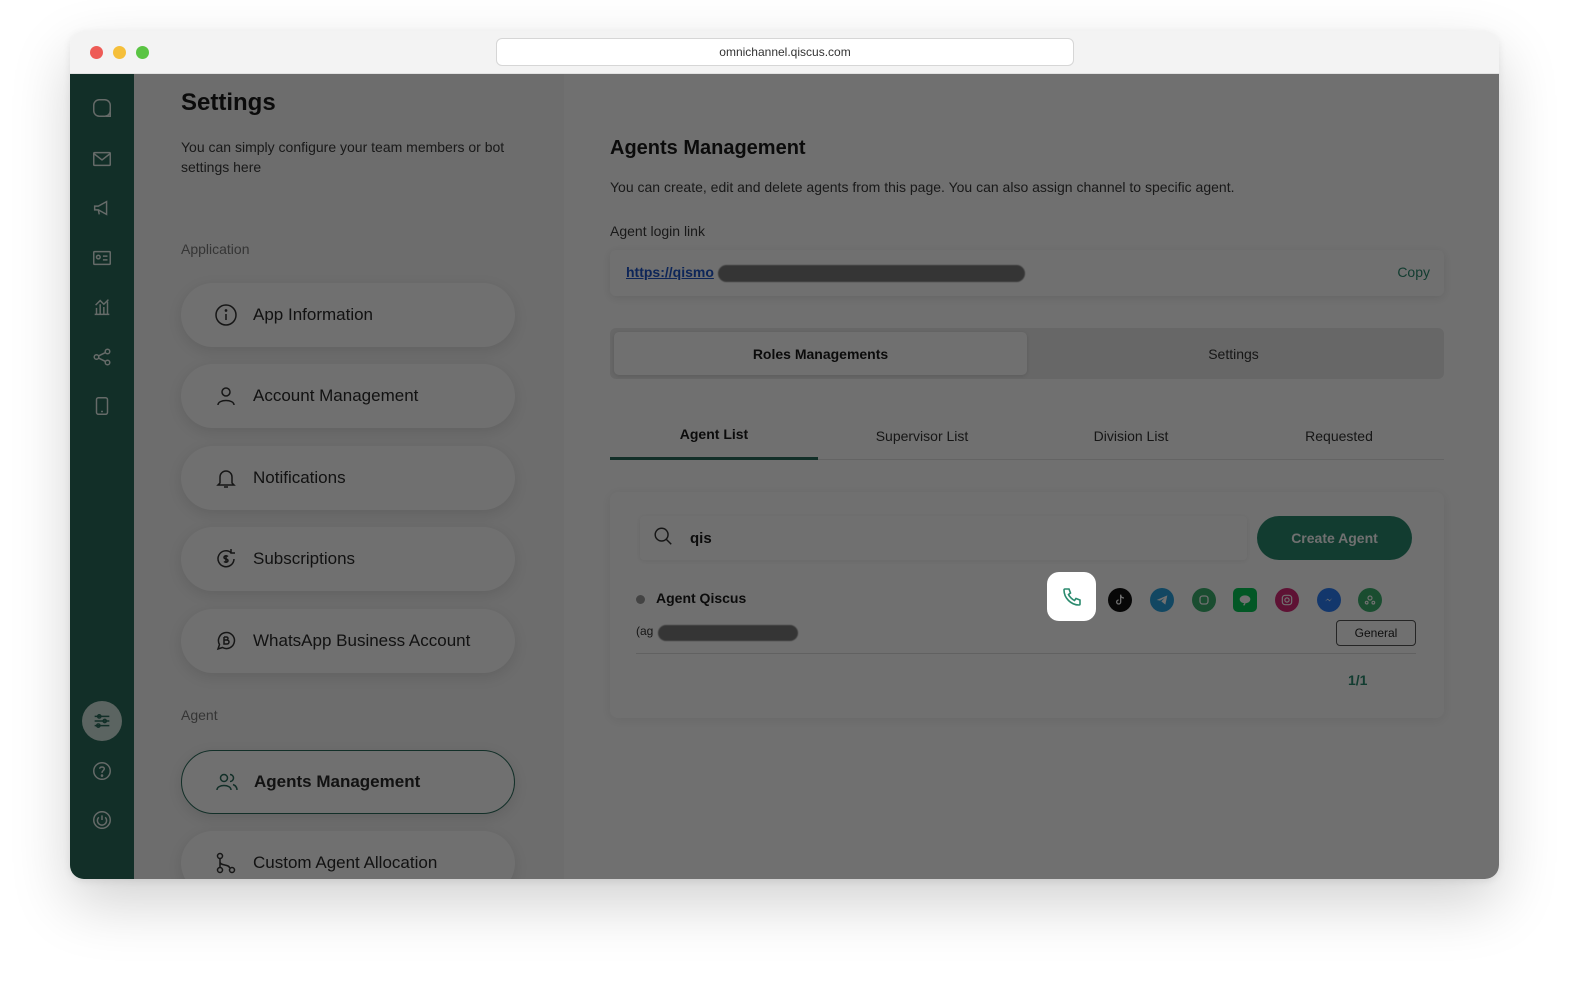  What do you see at coordinates (820, 353) in the screenshot?
I see `segment-roles-managements: Roles Managements` at bounding box center [820, 353].